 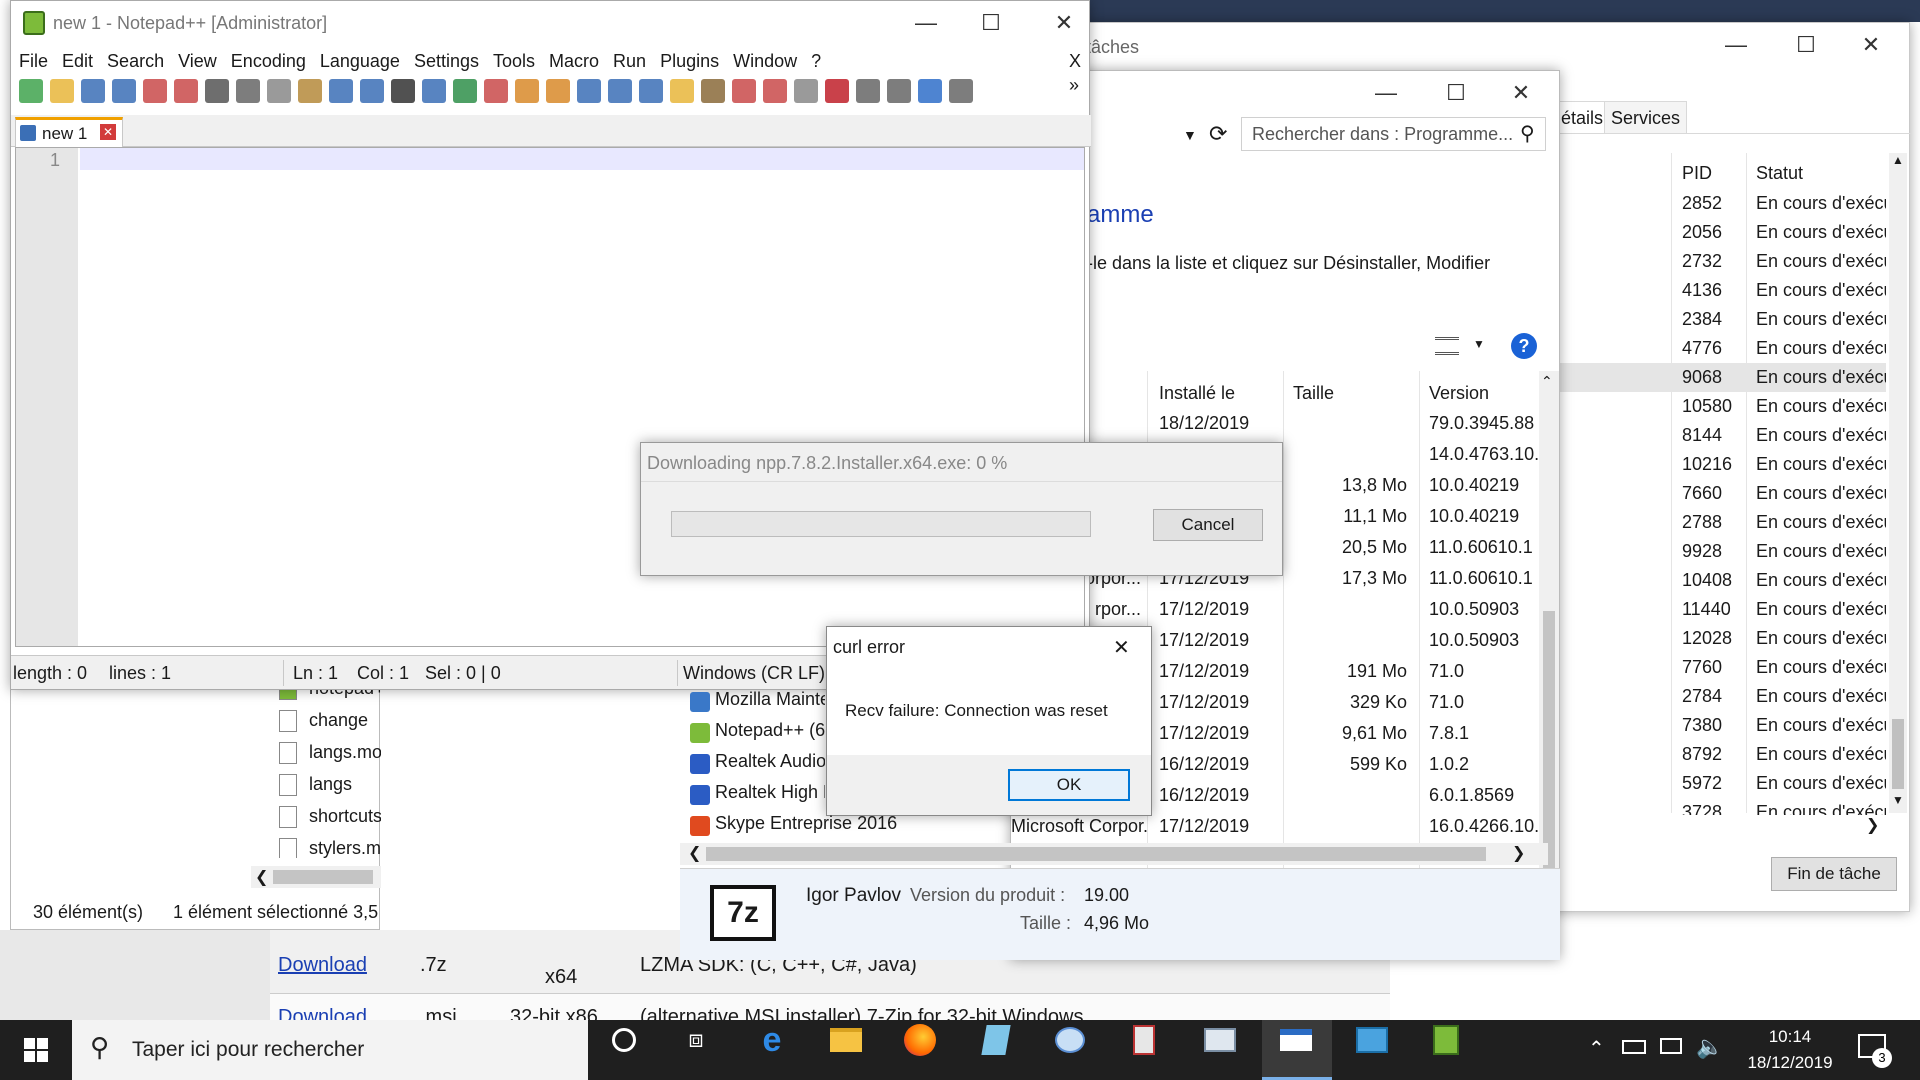 What do you see at coordinates (1296, 1040) in the screenshot?
I see `programs-features-icon` at bounding box center [1296, 1040].